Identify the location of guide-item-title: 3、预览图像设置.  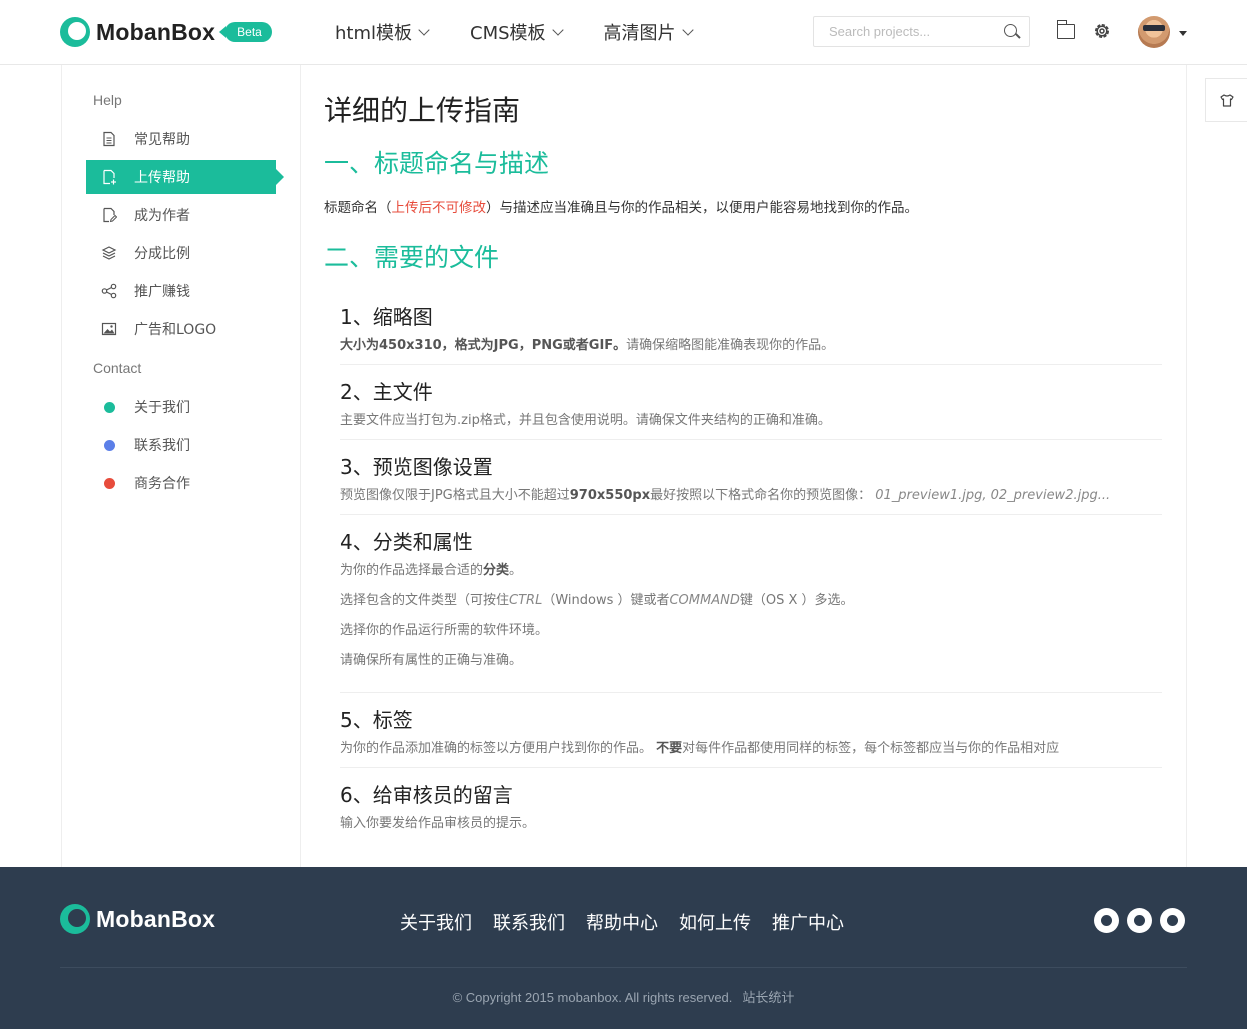
(416, 467).